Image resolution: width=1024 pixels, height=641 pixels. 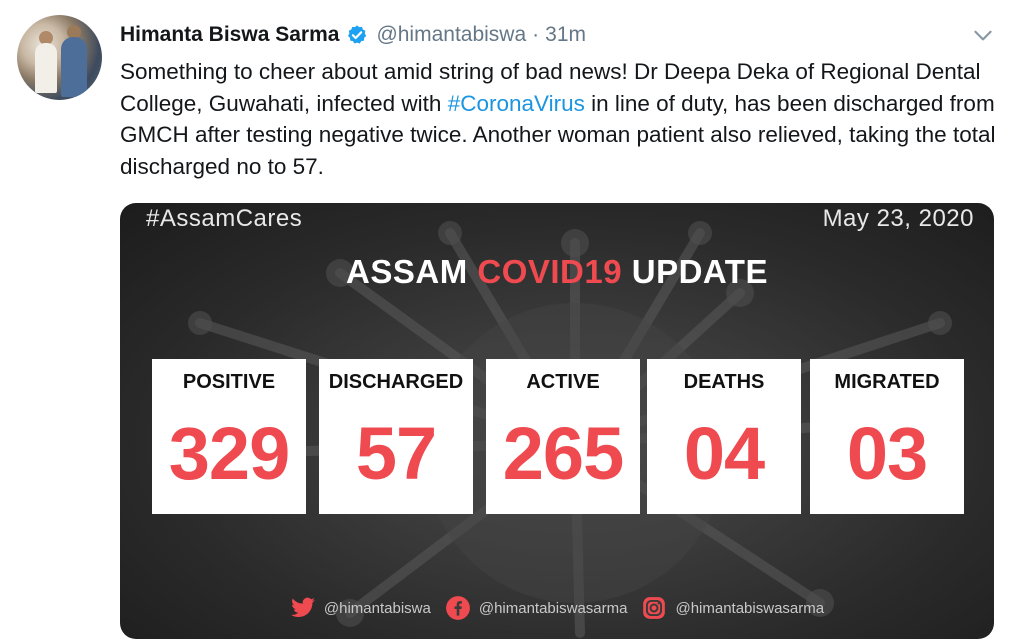 I want to click on title-highlight: COVID19, so click(x=550, y=271).